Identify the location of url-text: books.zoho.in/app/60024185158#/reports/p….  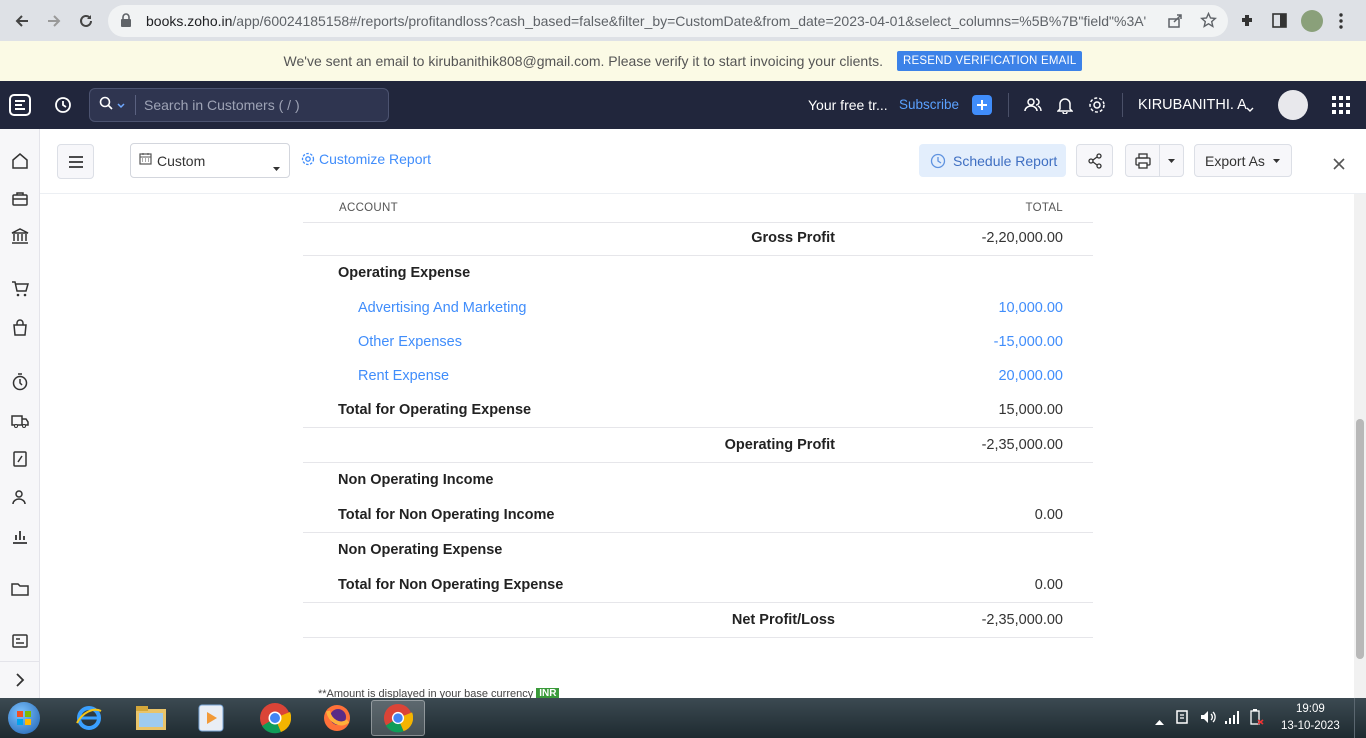
(646, 21).